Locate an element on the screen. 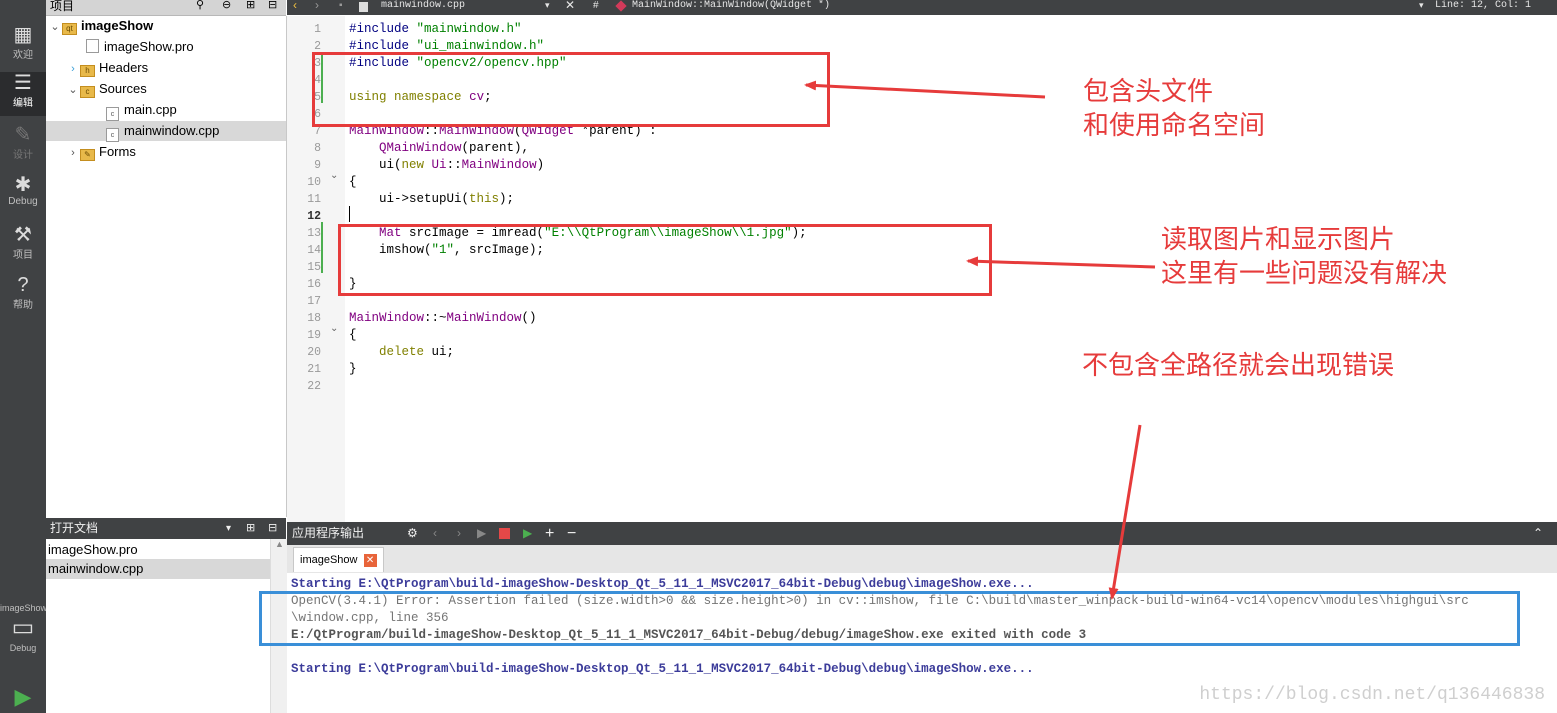 The width and height of the screenshot is (1557, 713). note-includes: 包含头文件 和使用命名空间 is located at coordinates (1174, 109).